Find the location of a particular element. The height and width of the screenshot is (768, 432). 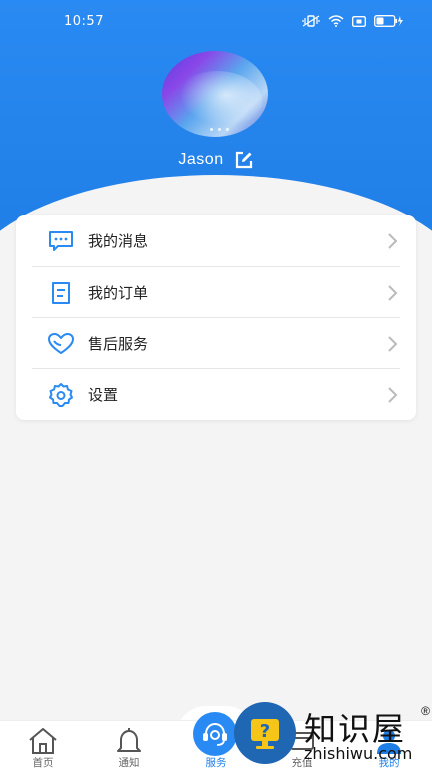

battery-icon is located at coordinates (389, 22).